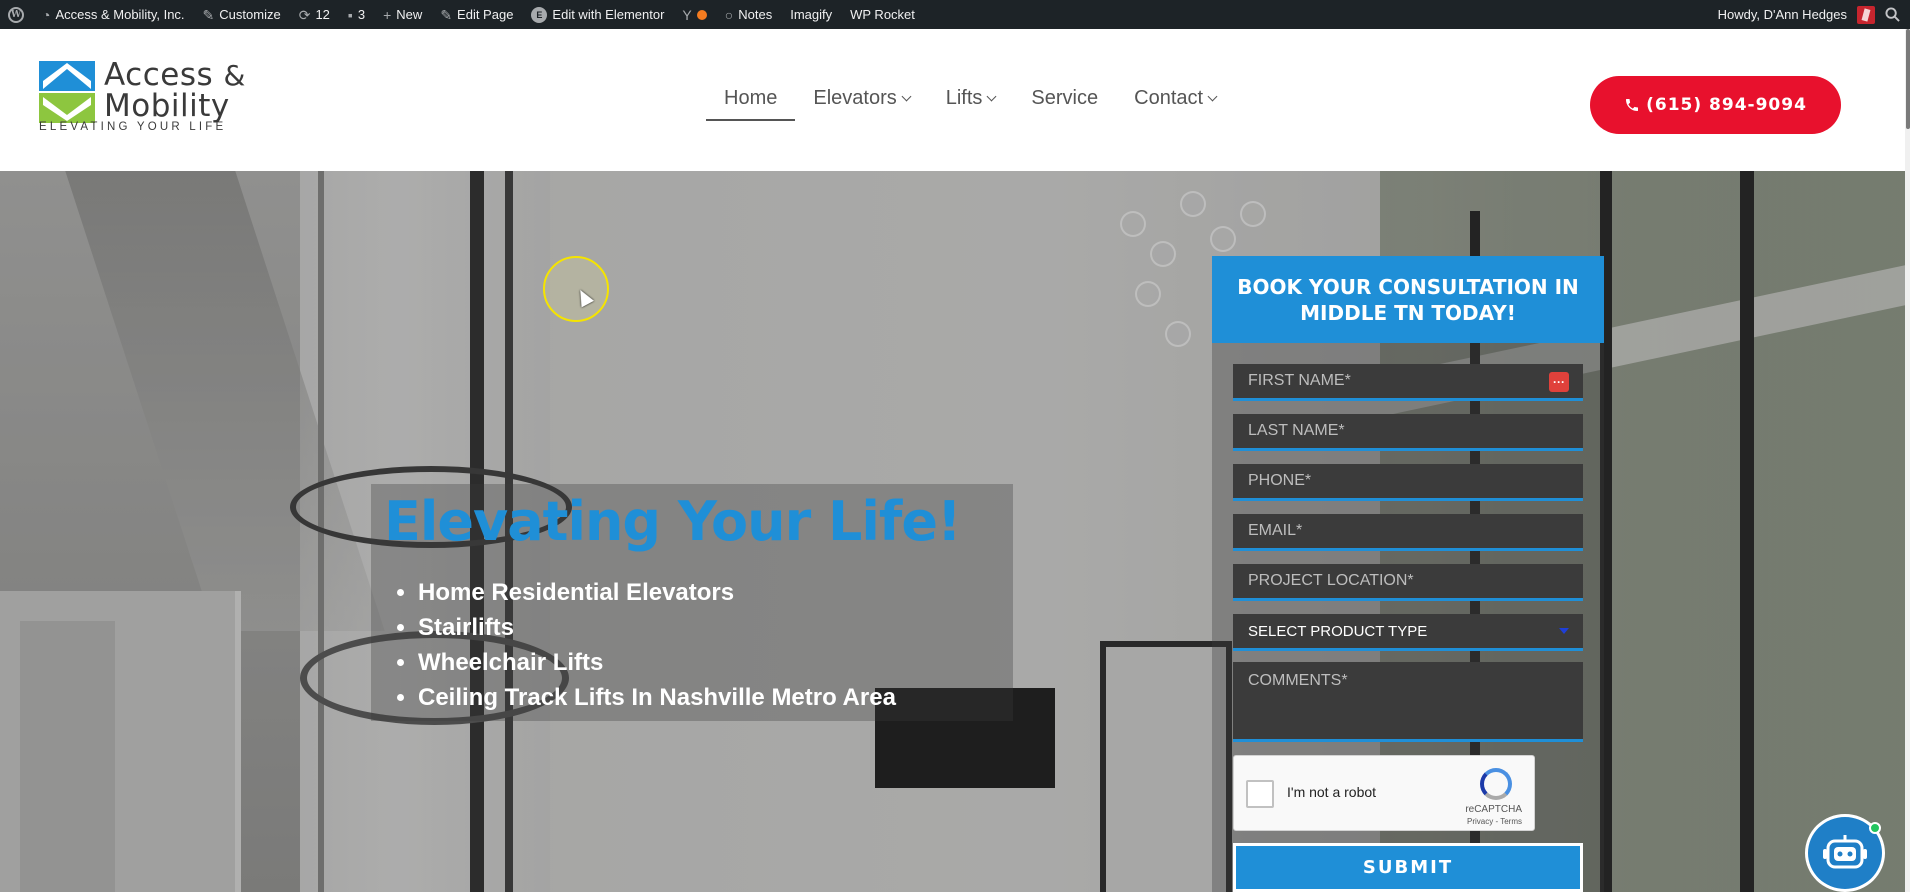 The width and height of the screenshot is (1910, 892). What do you see at coordinates (657, 662) in the screenshot?
I see `list-item: Wheelchair Lifts` at bounding box center [657, 662].